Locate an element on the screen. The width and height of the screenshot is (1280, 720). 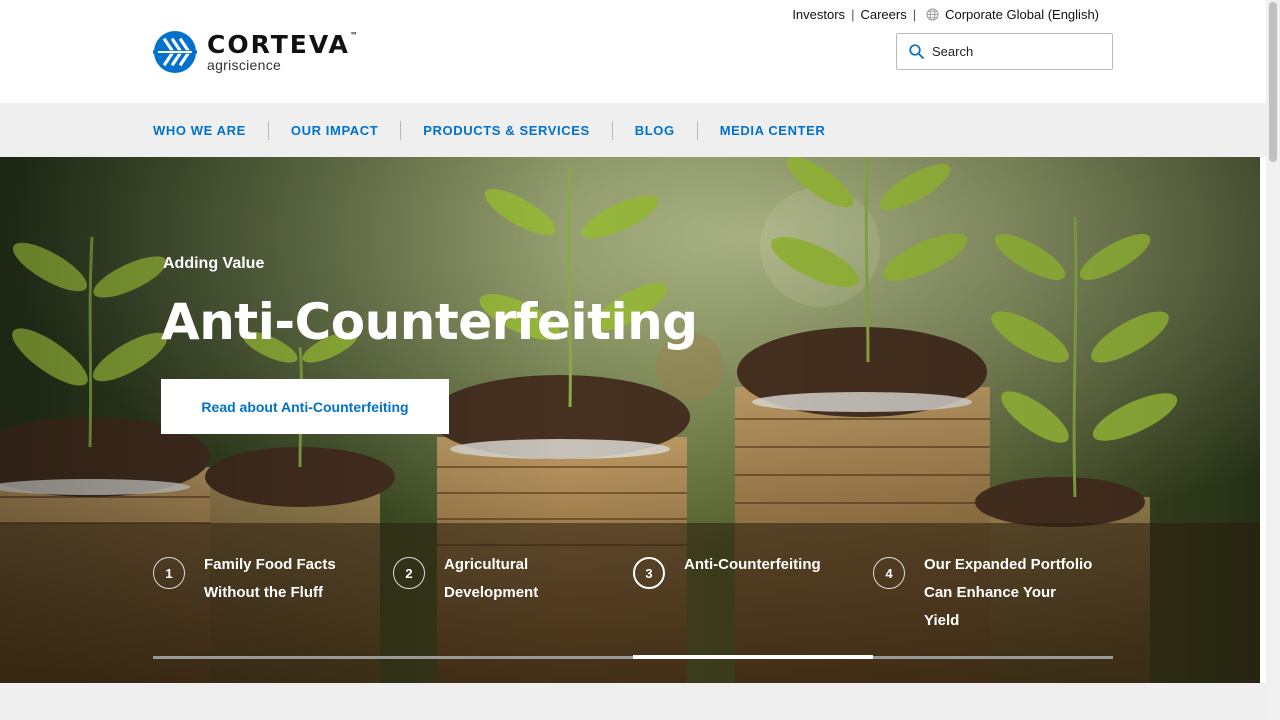
carousel-progress-track is located at coordinates (633, 657).